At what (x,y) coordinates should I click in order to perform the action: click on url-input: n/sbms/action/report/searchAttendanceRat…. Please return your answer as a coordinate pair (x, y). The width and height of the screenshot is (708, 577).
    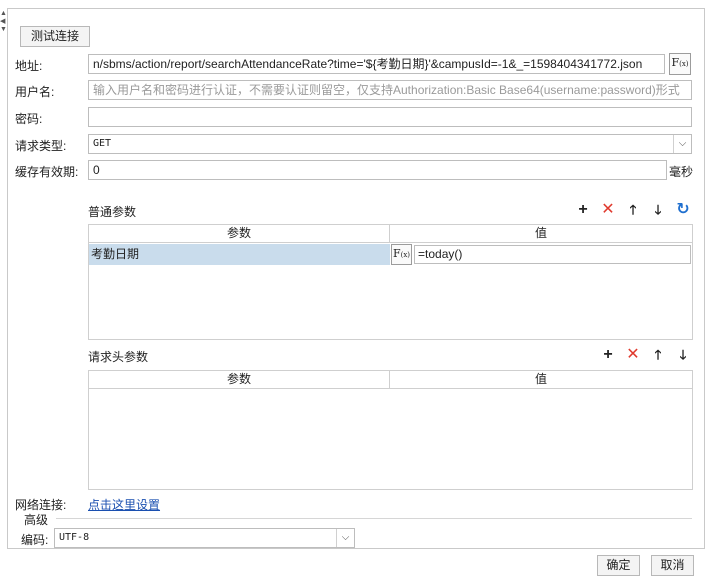
    Looking at the image, I should click on (376, 64).